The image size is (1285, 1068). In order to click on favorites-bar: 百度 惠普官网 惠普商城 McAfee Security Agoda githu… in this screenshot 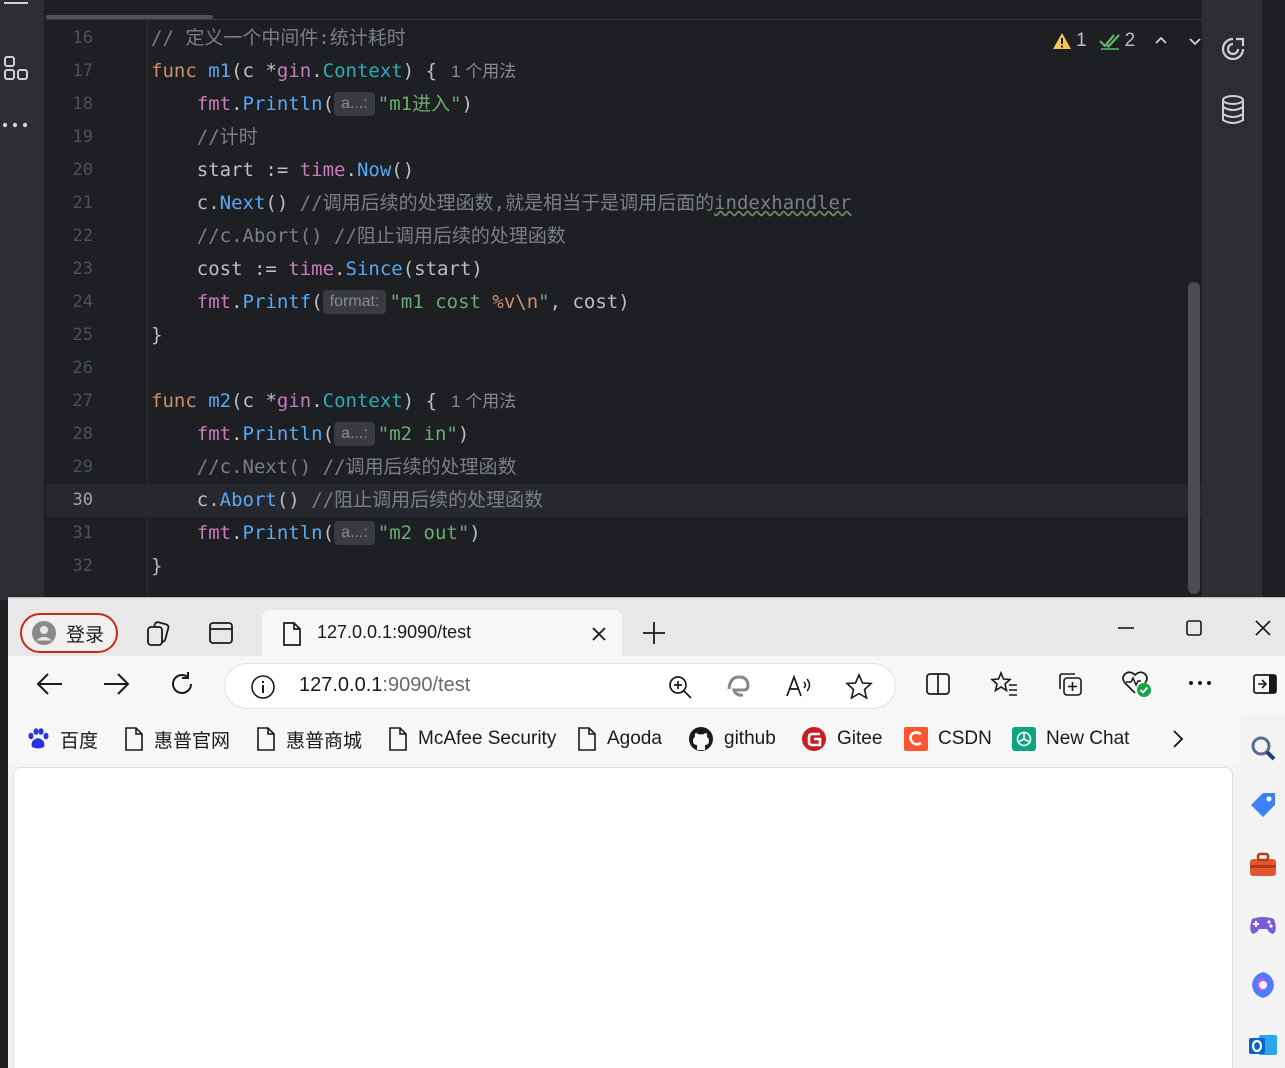, I will do `click(646, 739)`.